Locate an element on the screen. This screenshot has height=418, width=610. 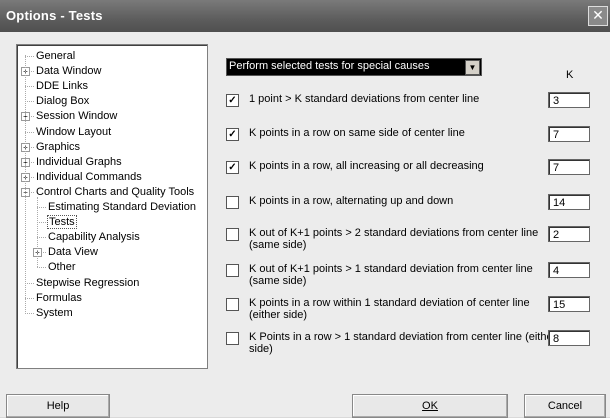
tree-item: Capability Analysis is located at coordinates (94, 237).